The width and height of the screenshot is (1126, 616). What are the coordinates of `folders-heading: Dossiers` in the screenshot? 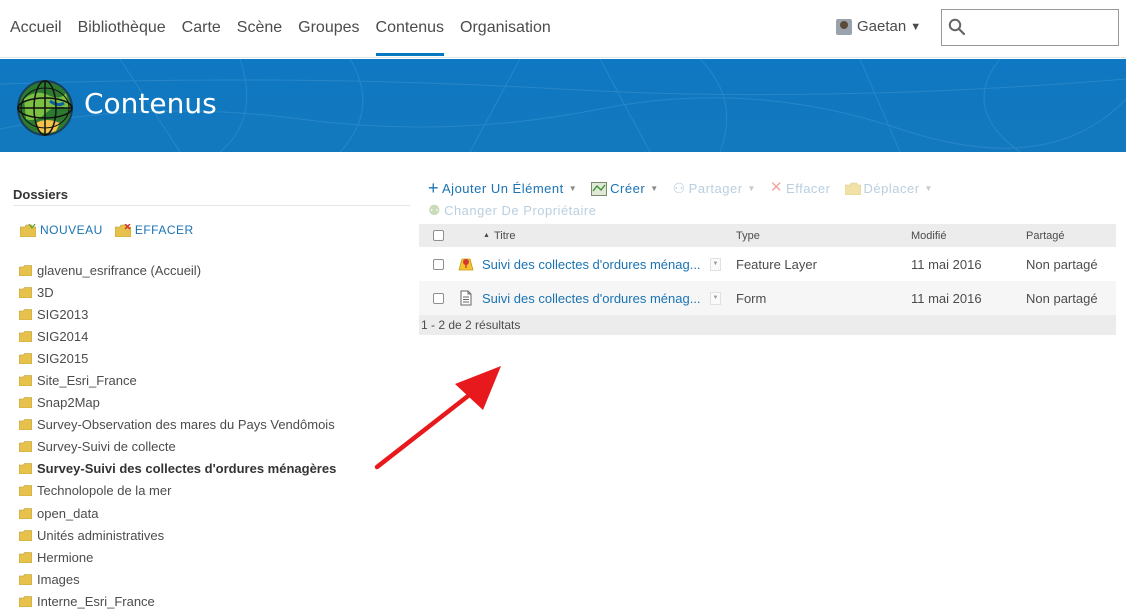 It's located at (40, 194).